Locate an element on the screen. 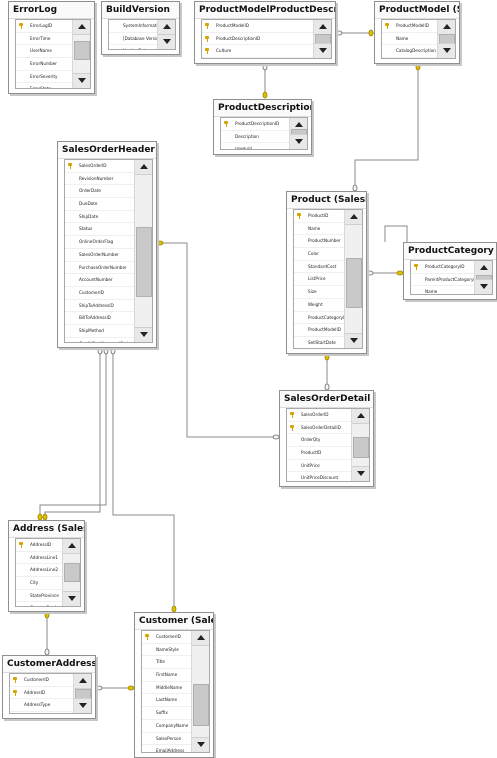 The image size is (497, 758). column-row: BillToAddressID is located at coordinates (99, 318).